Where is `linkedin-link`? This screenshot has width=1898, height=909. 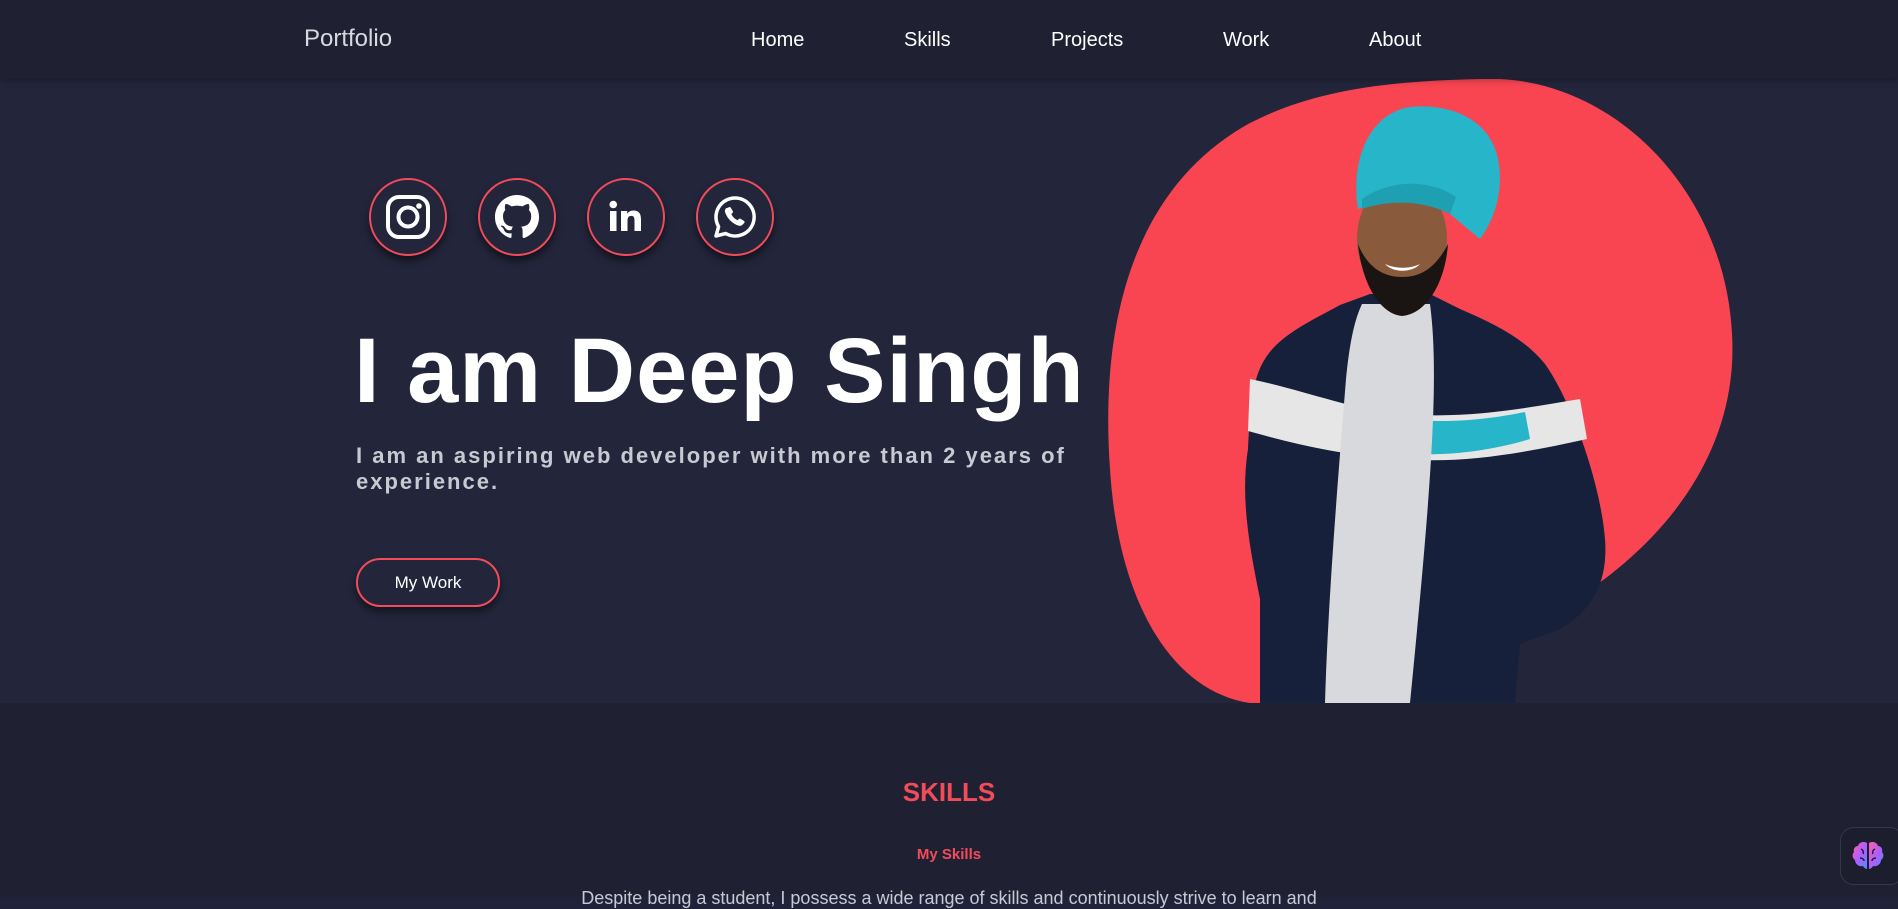
linkedin-link is located at coordinates (626, 217).